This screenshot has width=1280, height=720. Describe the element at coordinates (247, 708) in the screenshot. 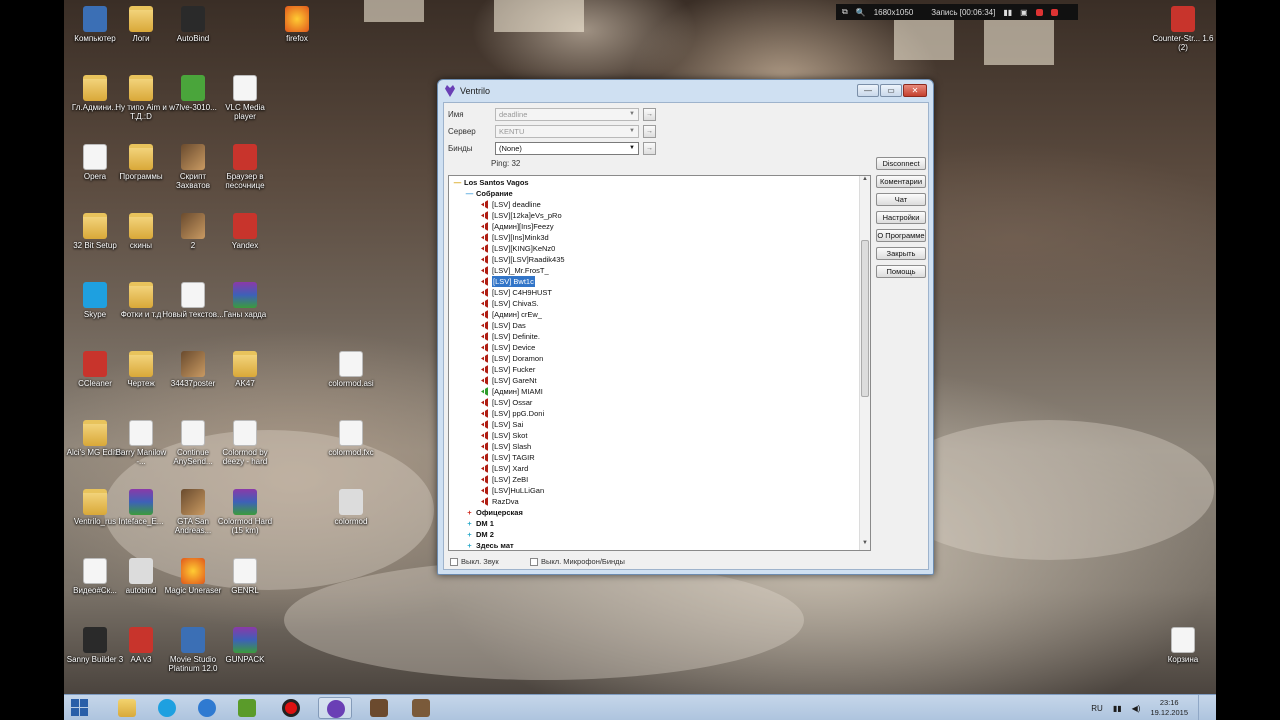

I see `gta-taskbar-icon` at that location.